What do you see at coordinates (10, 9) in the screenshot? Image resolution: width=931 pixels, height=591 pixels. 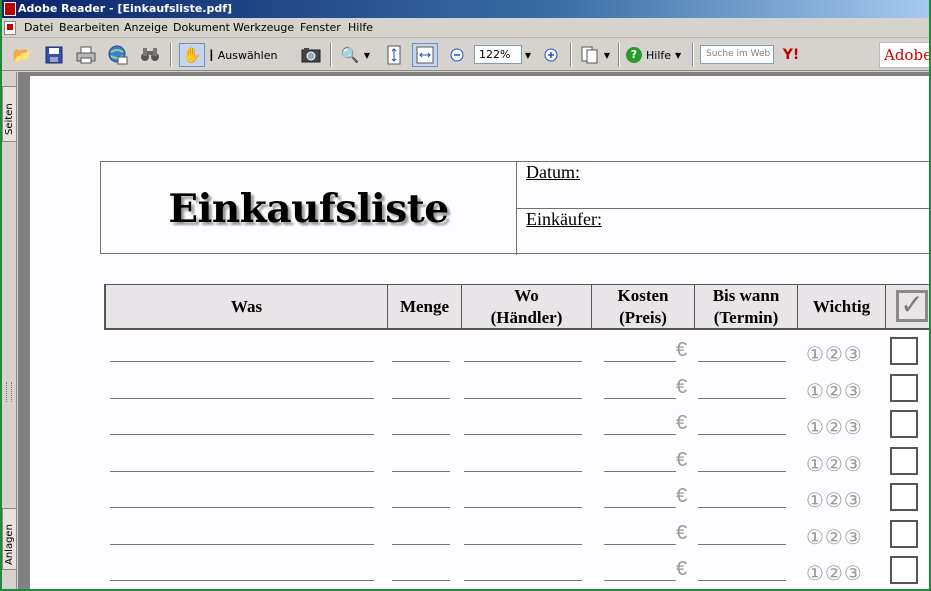 I see `adobe-reader-app-icon` at bounding box center [10, 9].